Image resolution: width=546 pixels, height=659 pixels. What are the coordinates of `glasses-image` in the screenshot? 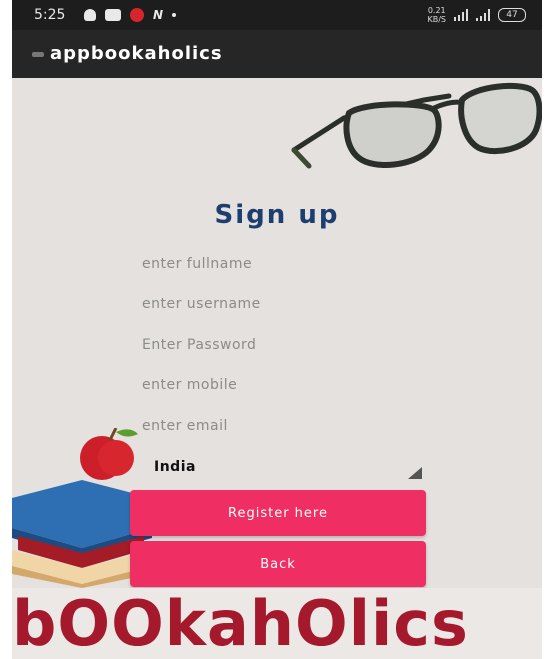 It's located at (416, 125).